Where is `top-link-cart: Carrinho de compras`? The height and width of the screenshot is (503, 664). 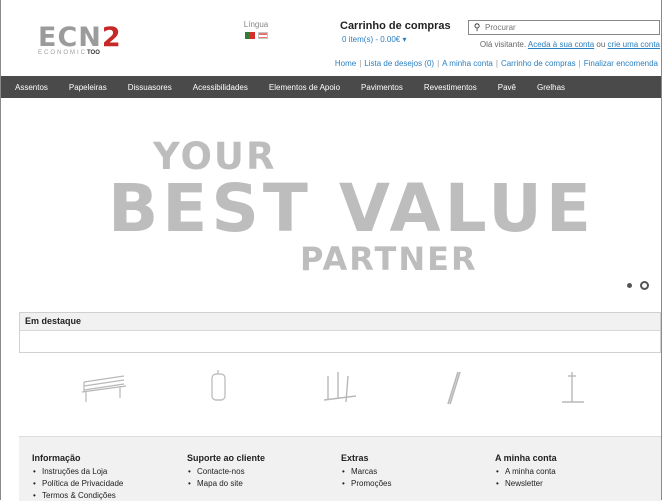 top-link-cart: Carrinho de compras is located at coordinates (538, 63).